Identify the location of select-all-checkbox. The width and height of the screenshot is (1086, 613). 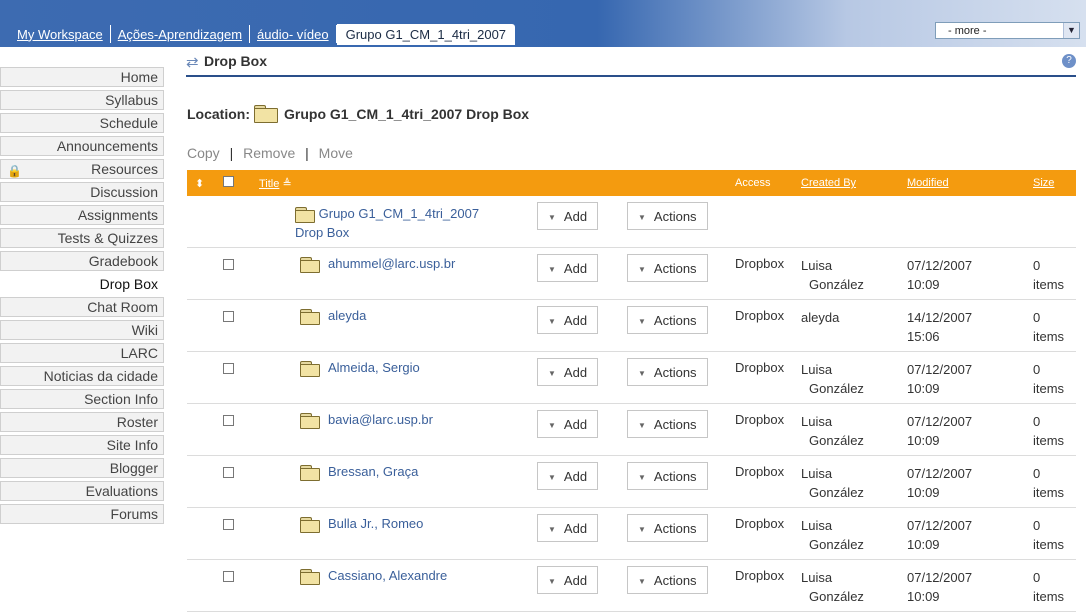
(228, 181).